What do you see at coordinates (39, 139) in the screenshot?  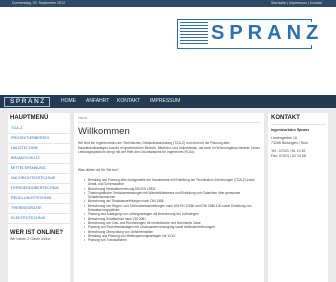 I see `sidebar-item-projektierbereig: PROJEKTIERBEREIG` at bounding box center [39, 139].